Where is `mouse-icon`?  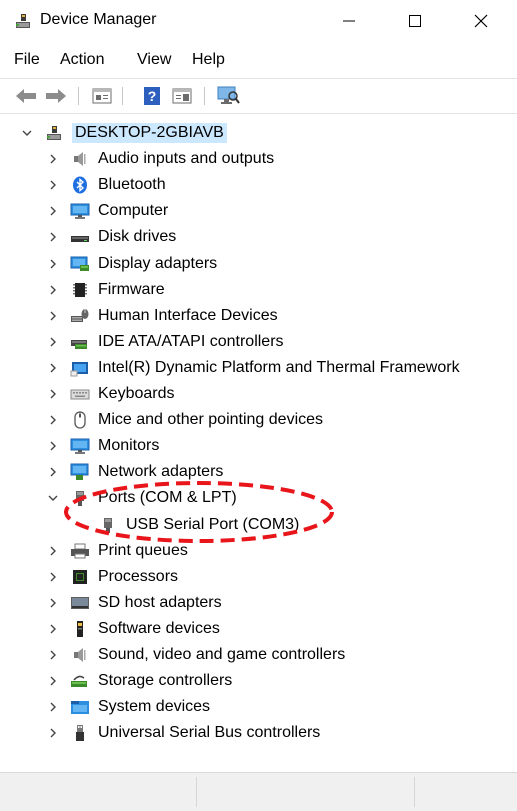 mouse-icon is located at coordinates (80, 420).